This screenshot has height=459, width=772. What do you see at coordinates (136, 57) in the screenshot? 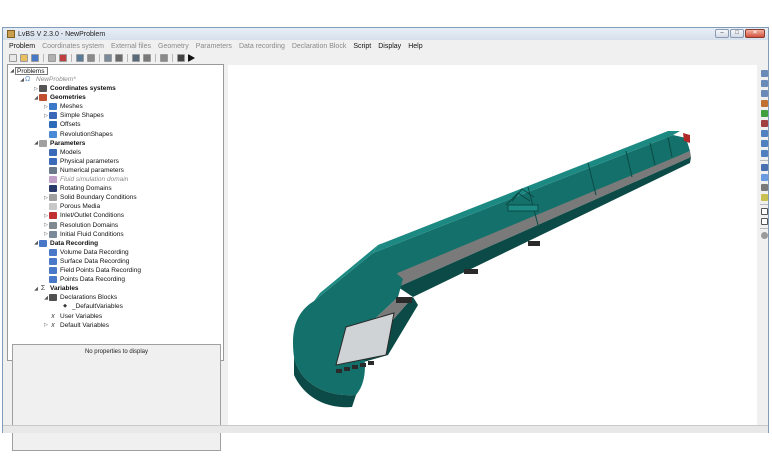
I see `export-icon` at bounding box center [136, 57].